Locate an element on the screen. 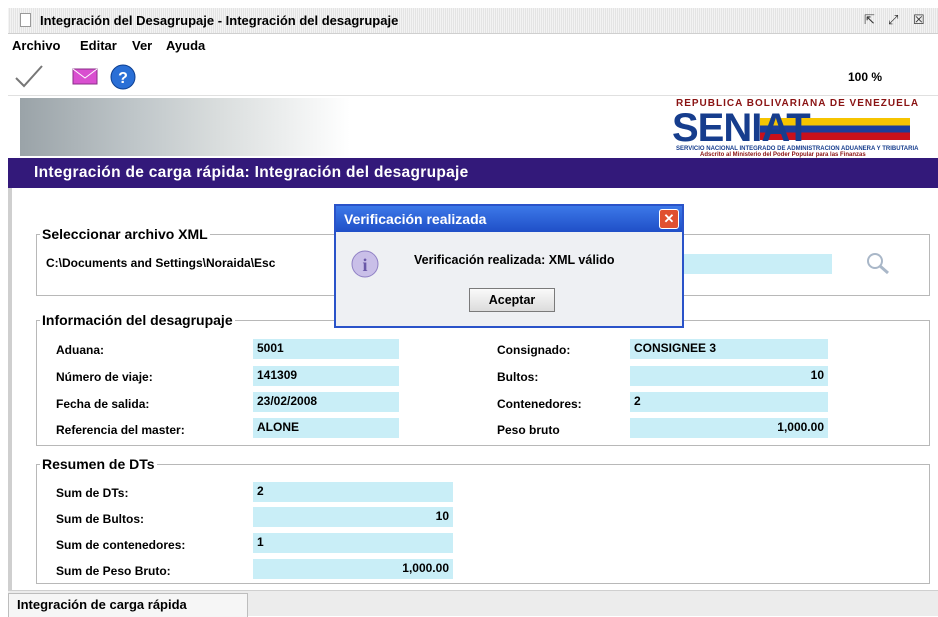 The width and height of the screenshot is (938, 617). restore-icon: ⇱ is located at coordinates (869, 20).